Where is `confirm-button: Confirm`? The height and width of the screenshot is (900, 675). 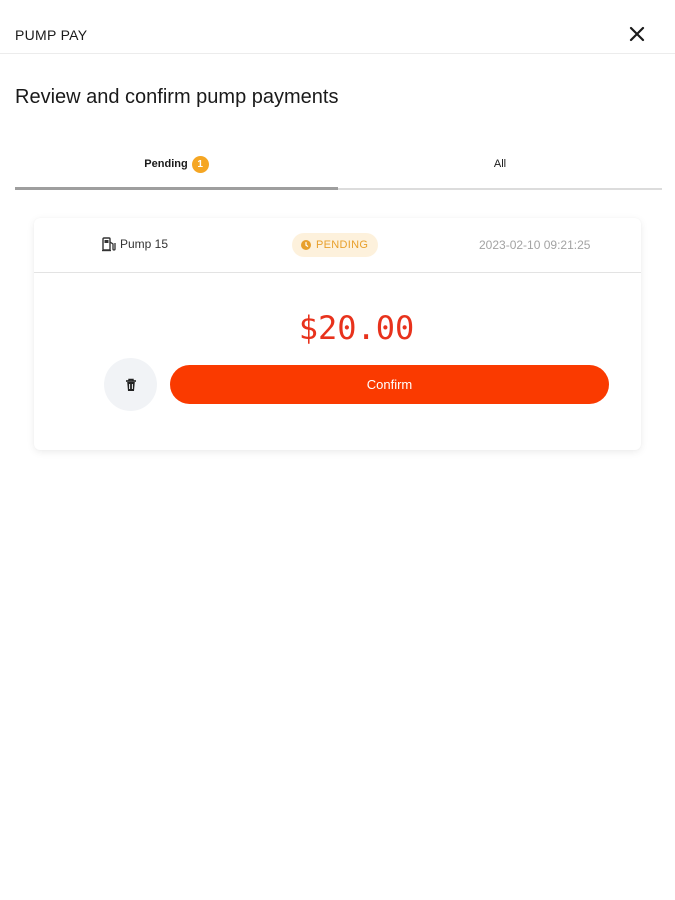 confirm-button: Confirm is located at coordinates (389, 384).